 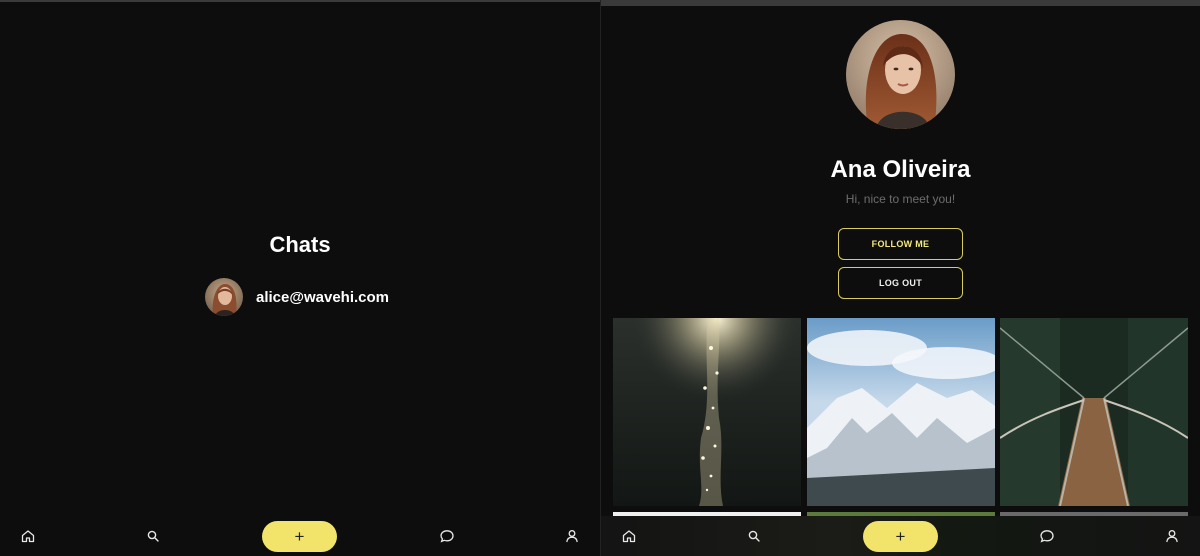 I want to click on suspension-bridge-forest-photo, so click(x=1094, y=412).